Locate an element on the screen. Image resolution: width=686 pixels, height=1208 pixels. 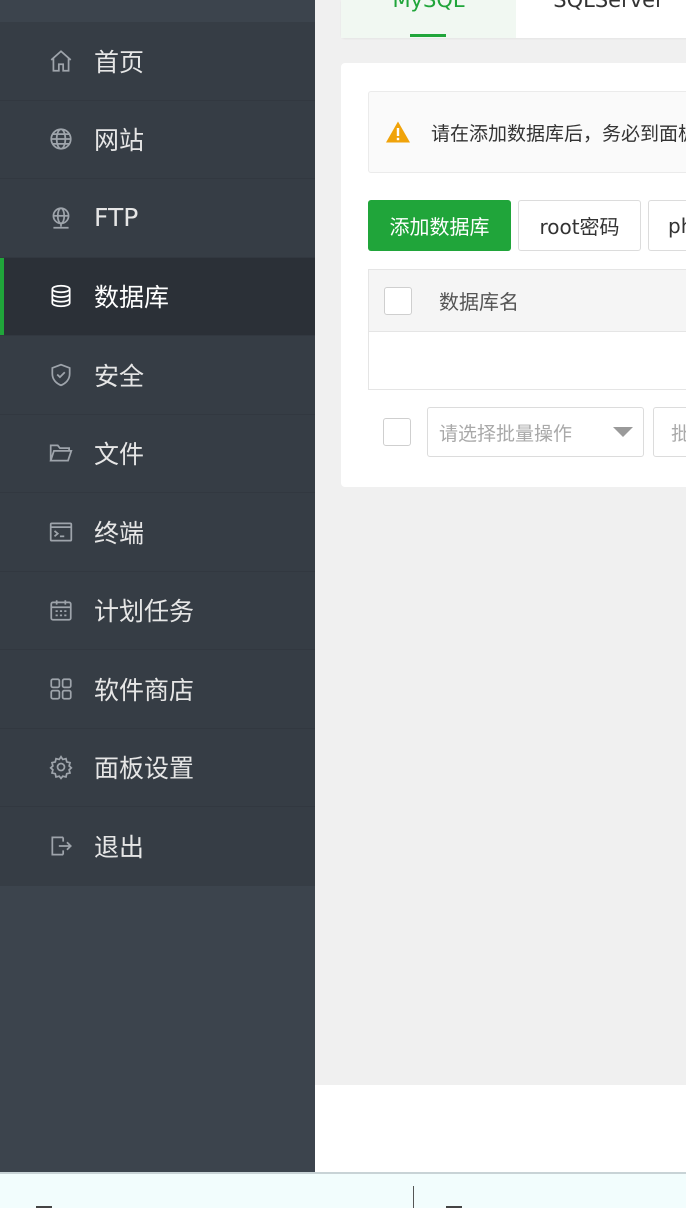
root-password-button: root密码 is located at coordinates (579, 225).